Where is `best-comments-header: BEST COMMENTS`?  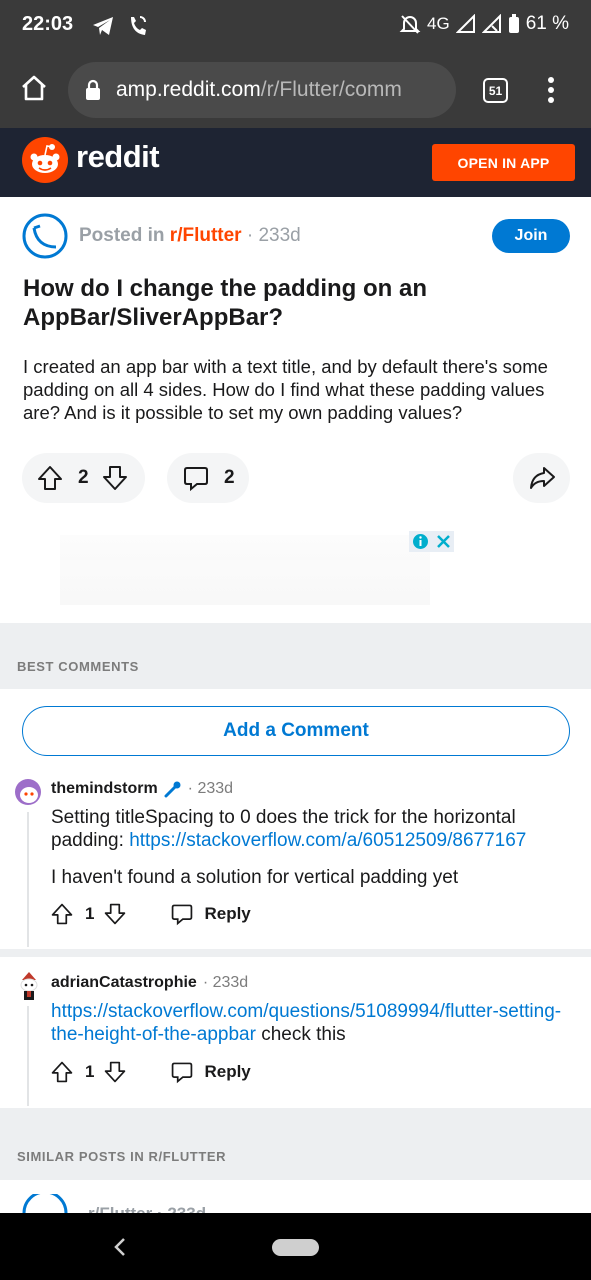
best-comments-header: BEST COMMENTS is located at coordinates (295, 656).